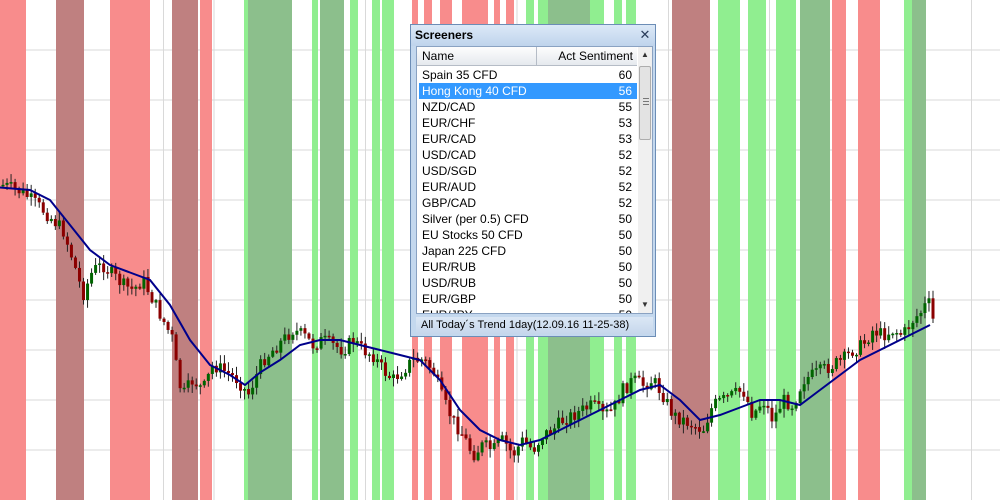 This screenshot has height=500, width=1000. I want to click on item-sentiment: 55, so click(625, 107).